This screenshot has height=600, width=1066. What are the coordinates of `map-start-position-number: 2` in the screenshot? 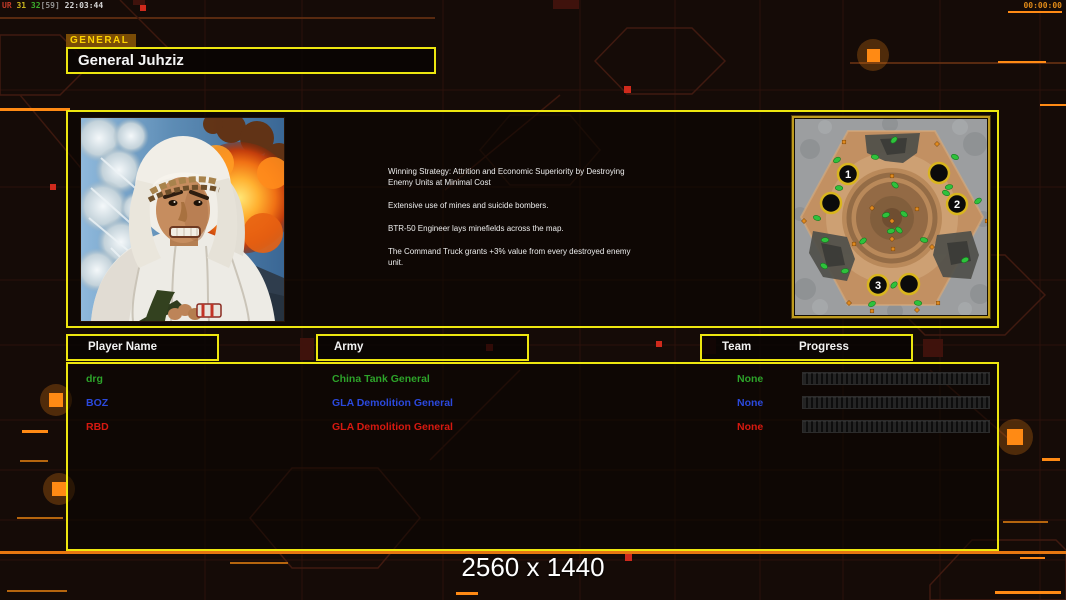 It's located at (957, 205).